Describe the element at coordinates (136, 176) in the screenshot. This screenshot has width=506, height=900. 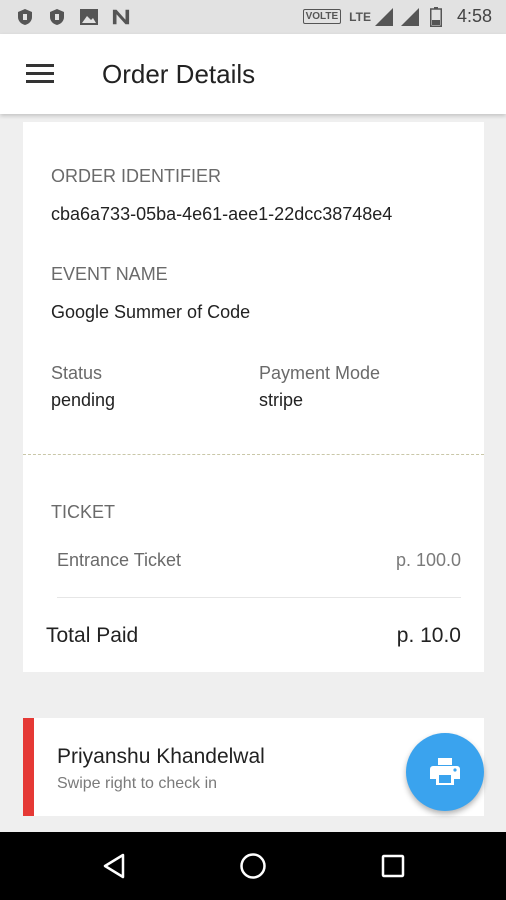
I see `order-identifier-label: ORDER IDENTIFIER` at that location.